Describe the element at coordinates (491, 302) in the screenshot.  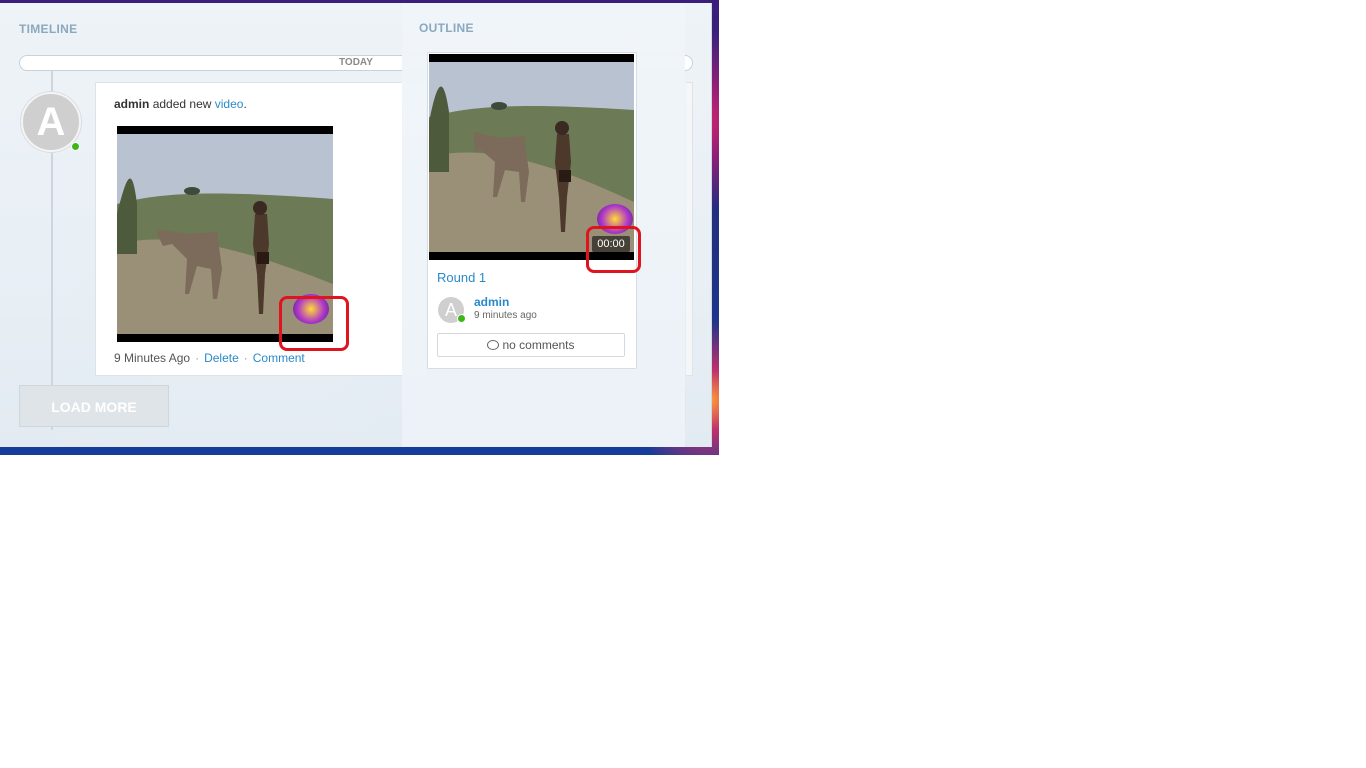
I see `author-link: admin` at that location.